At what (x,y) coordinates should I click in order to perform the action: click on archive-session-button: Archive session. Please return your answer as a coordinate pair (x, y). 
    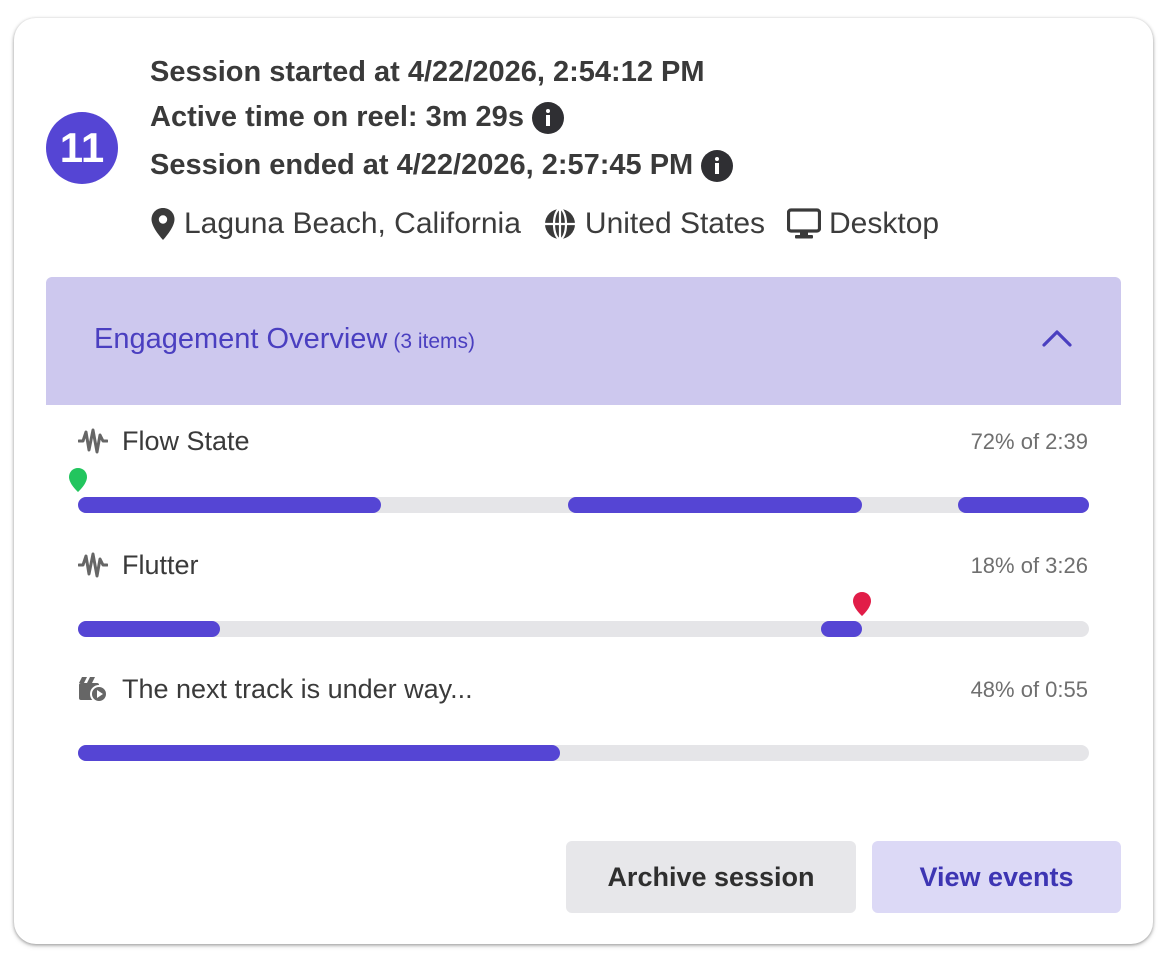
    Looking at the image, I should click on (711, 877).